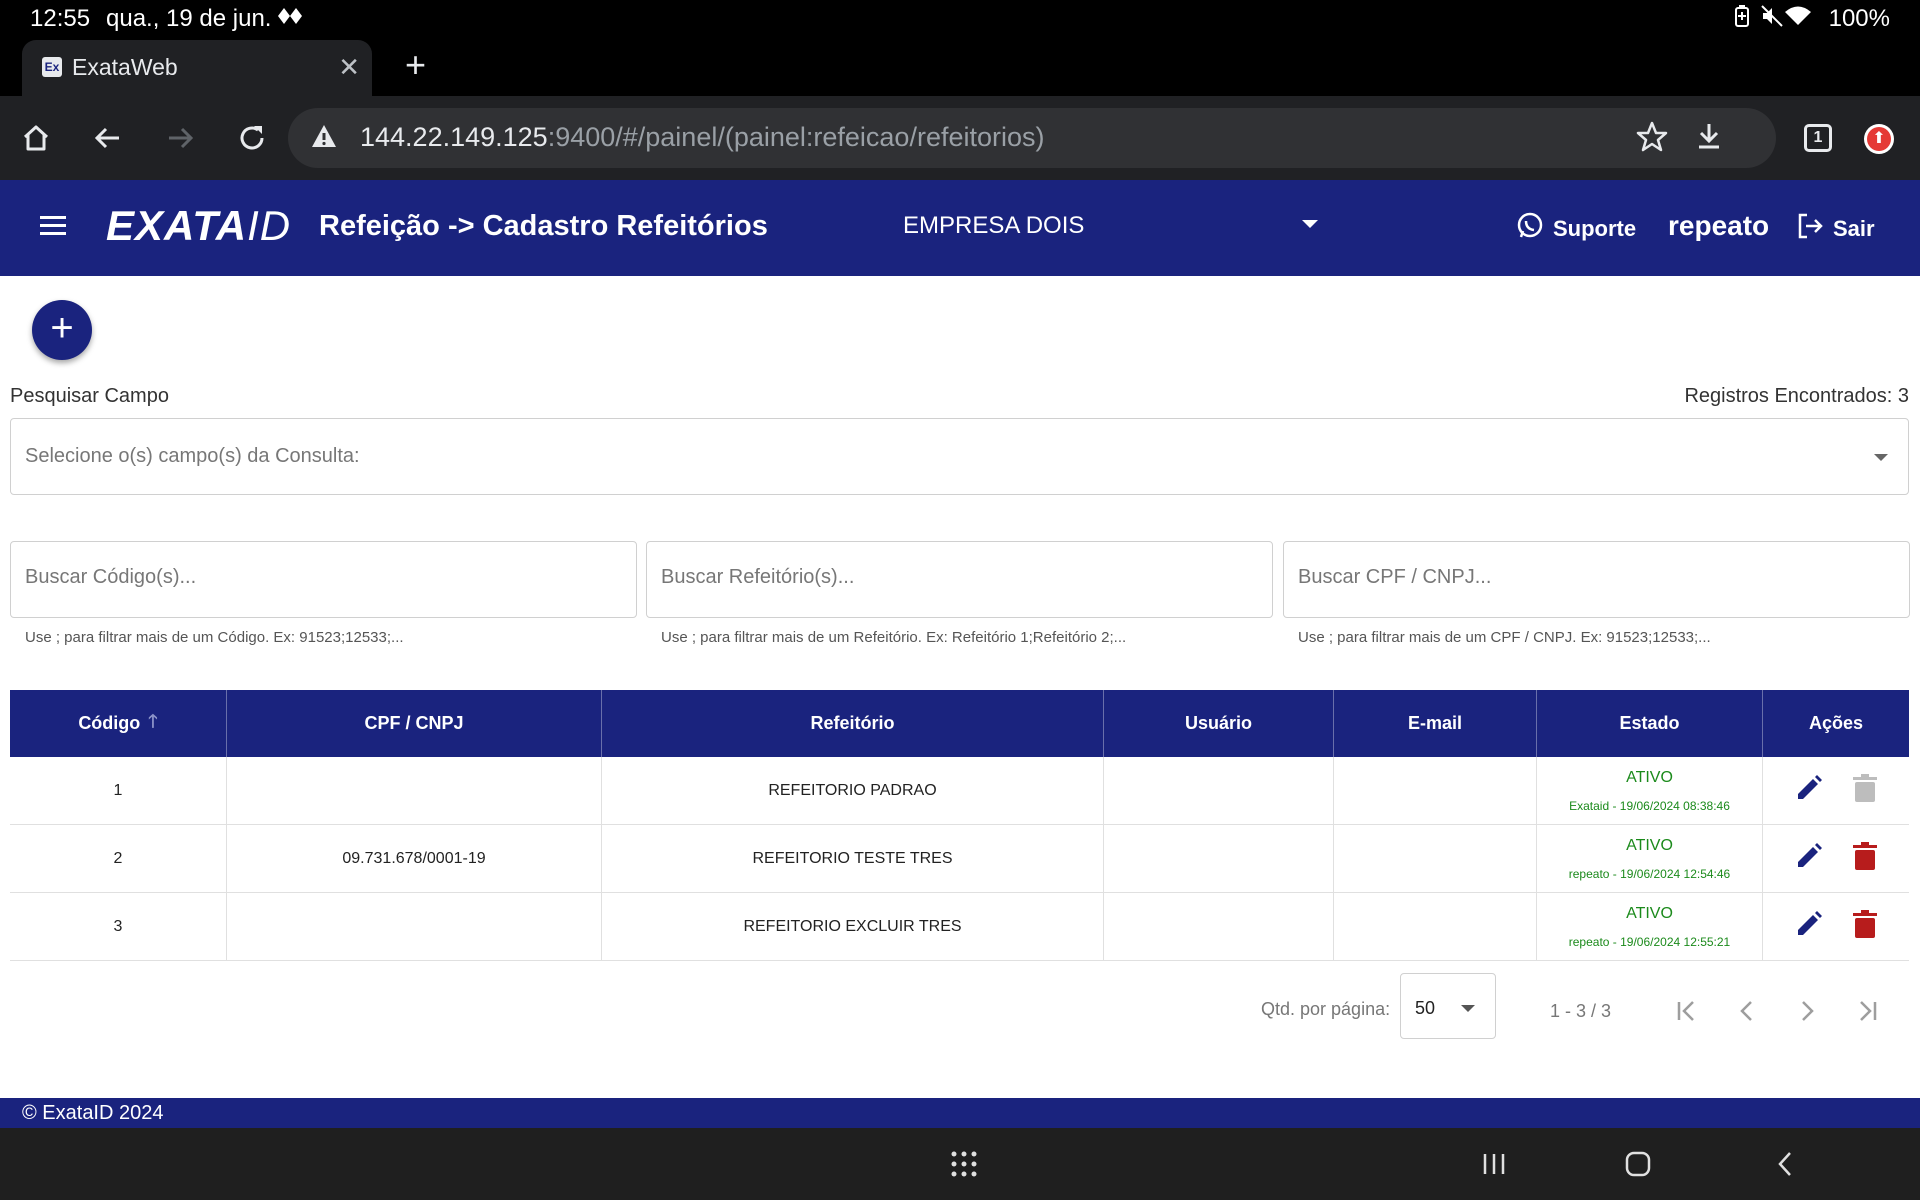 Image resolution: width=1920 pixels, height=1200 pixels. What do you see at coordinates (1807, 1011) in the screenshot?
I see `next-page-icon` at bounding box center [1807, 1011].